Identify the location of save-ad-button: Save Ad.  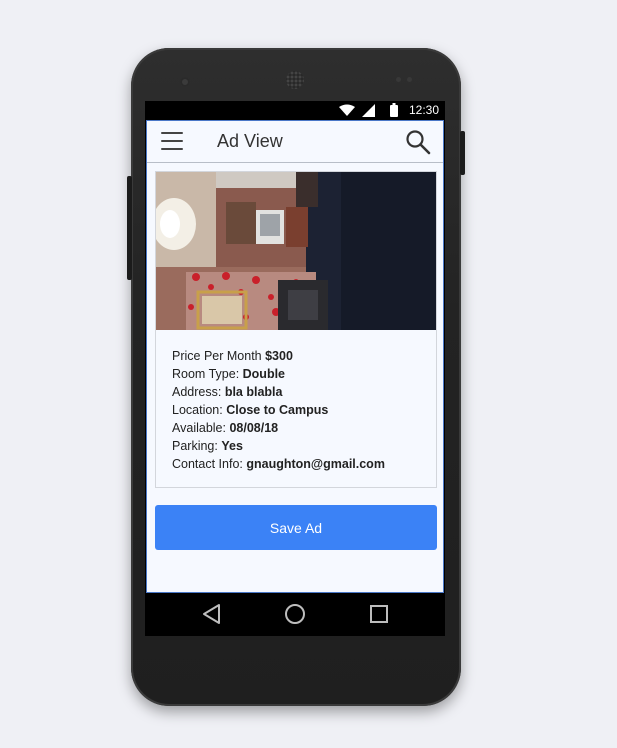
(296, 527).